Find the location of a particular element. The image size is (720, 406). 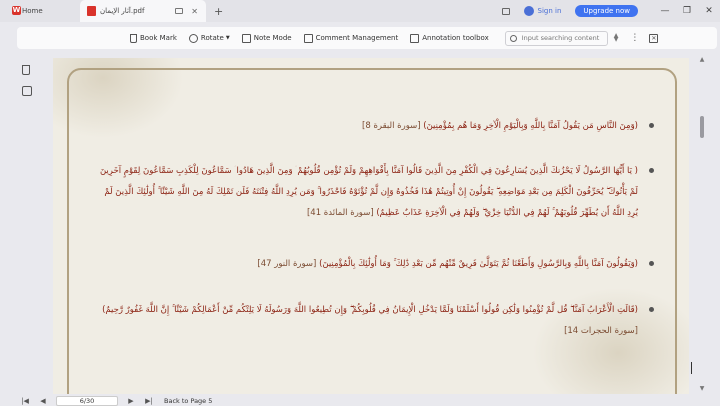

restore-icon: ❐ is located at coordinates (687, 11).